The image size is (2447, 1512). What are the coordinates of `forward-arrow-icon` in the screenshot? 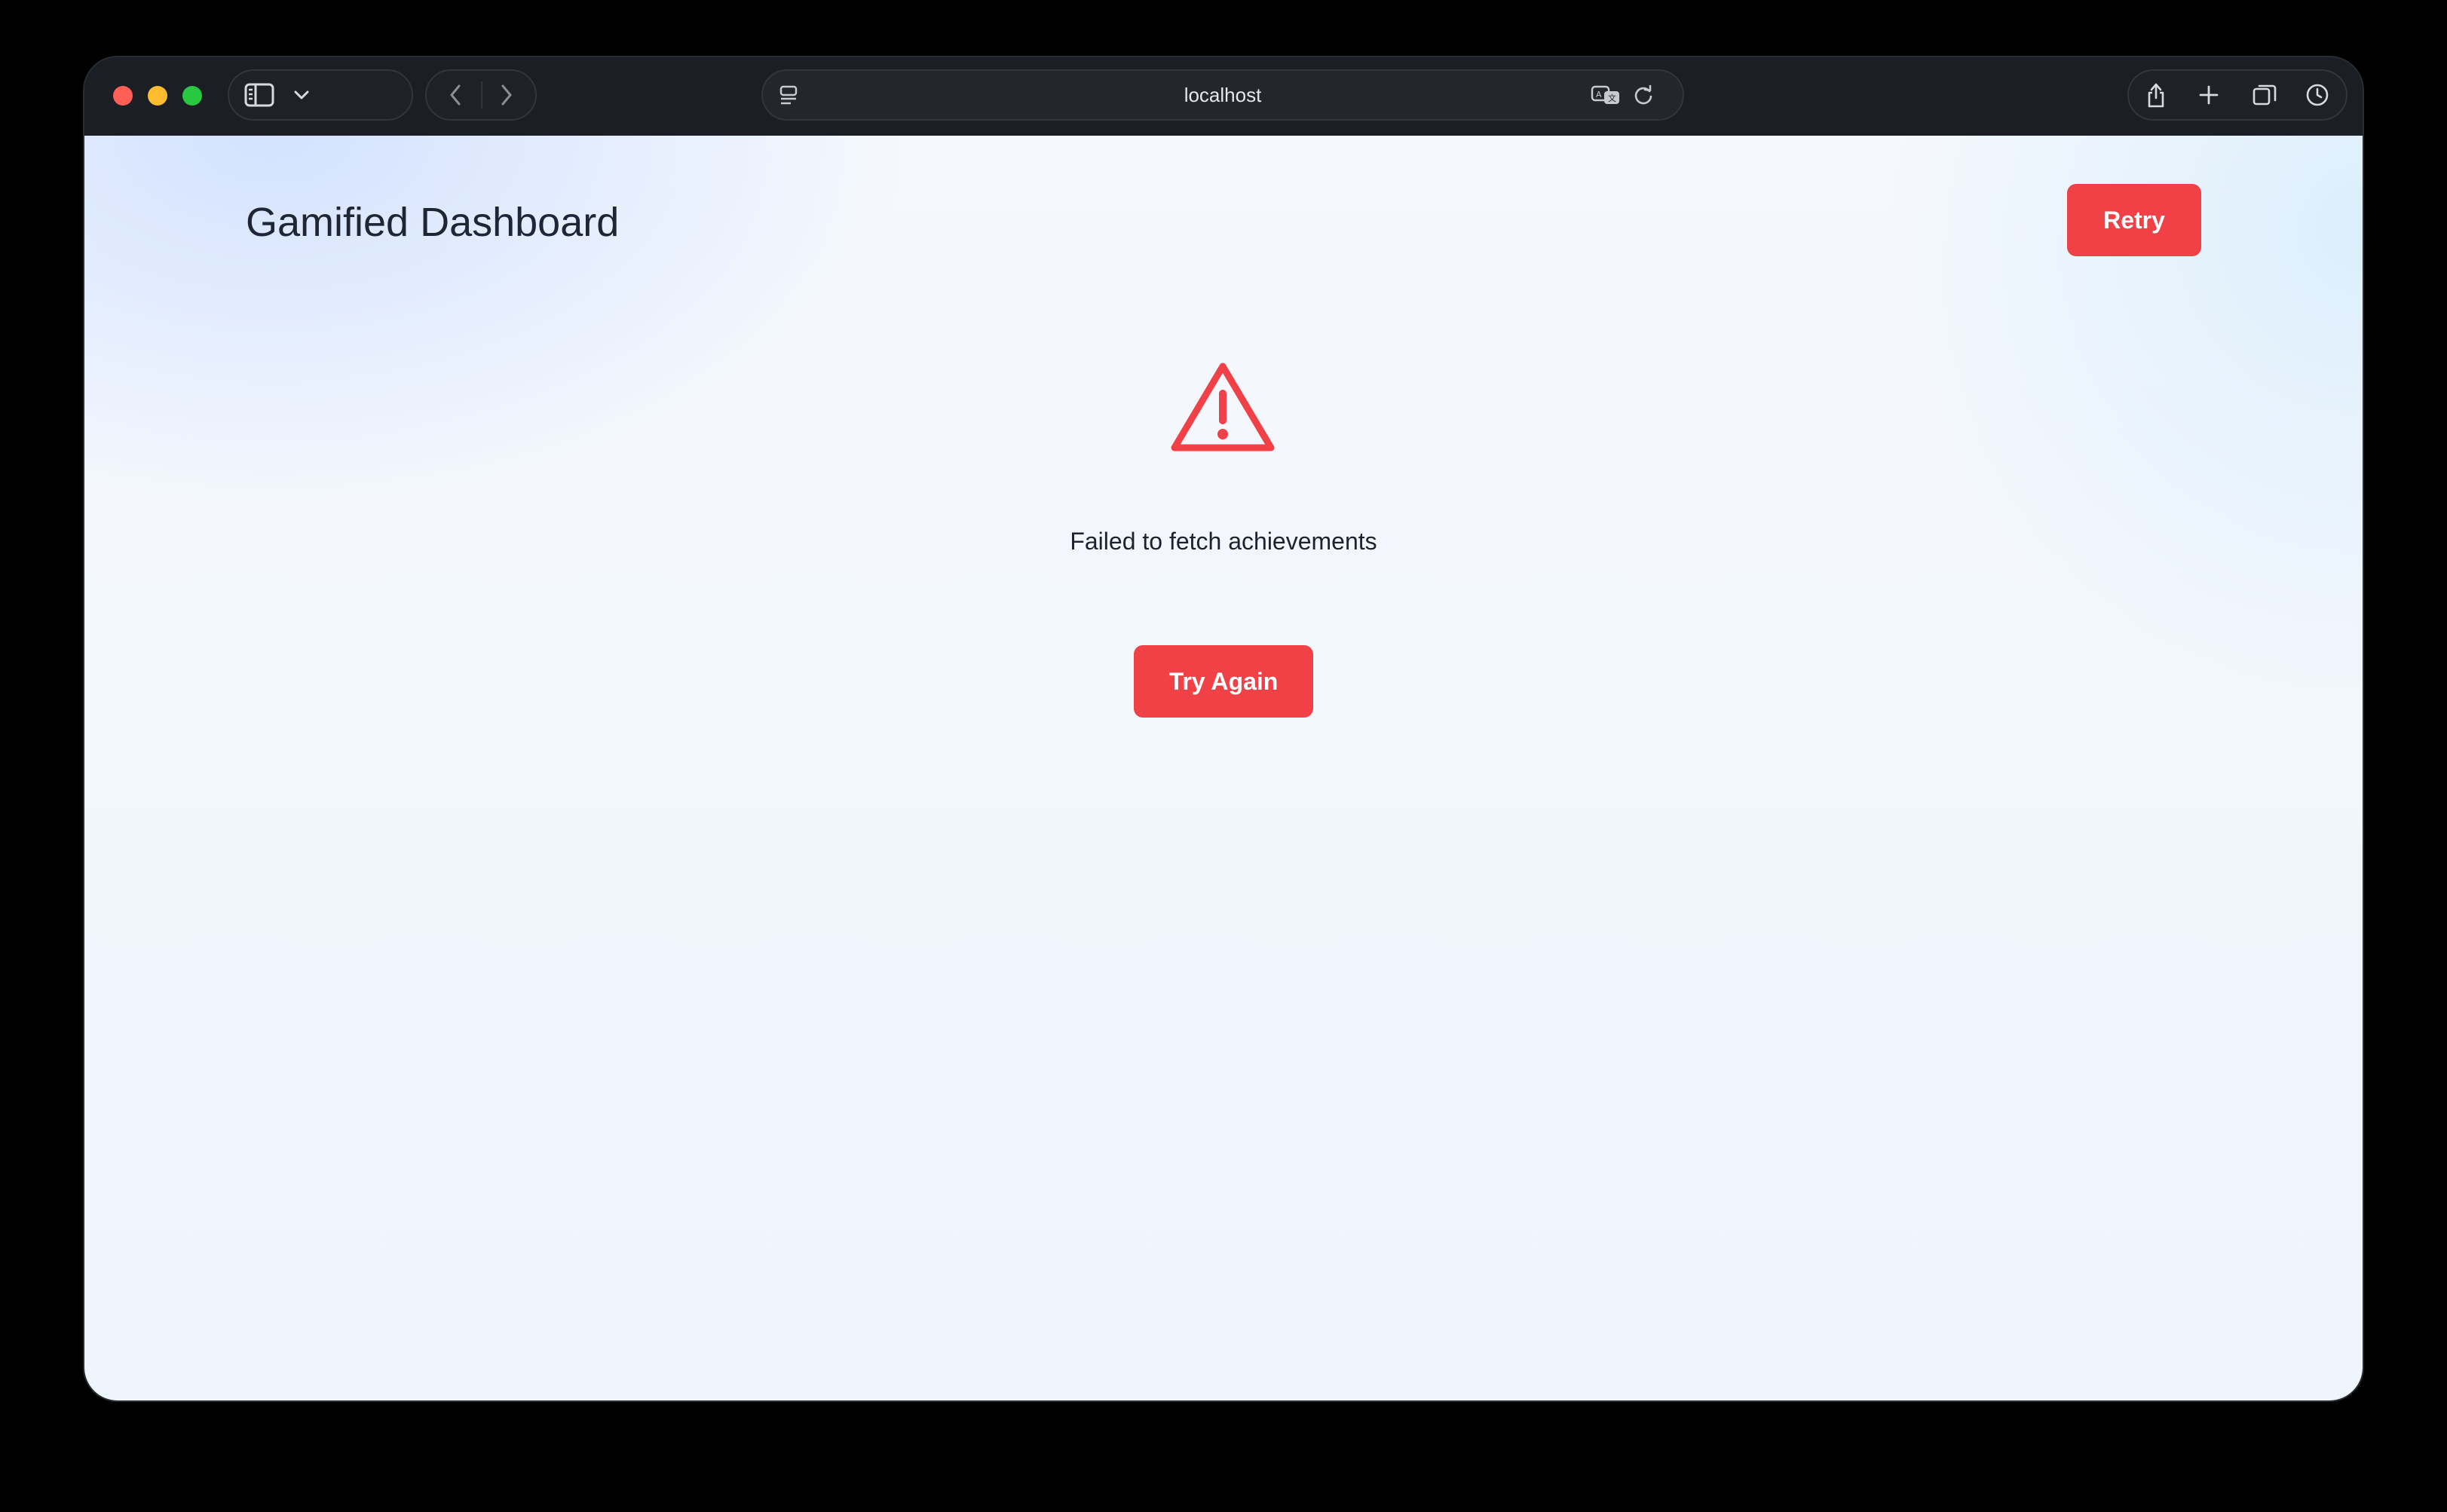 It's located at (507, 95).